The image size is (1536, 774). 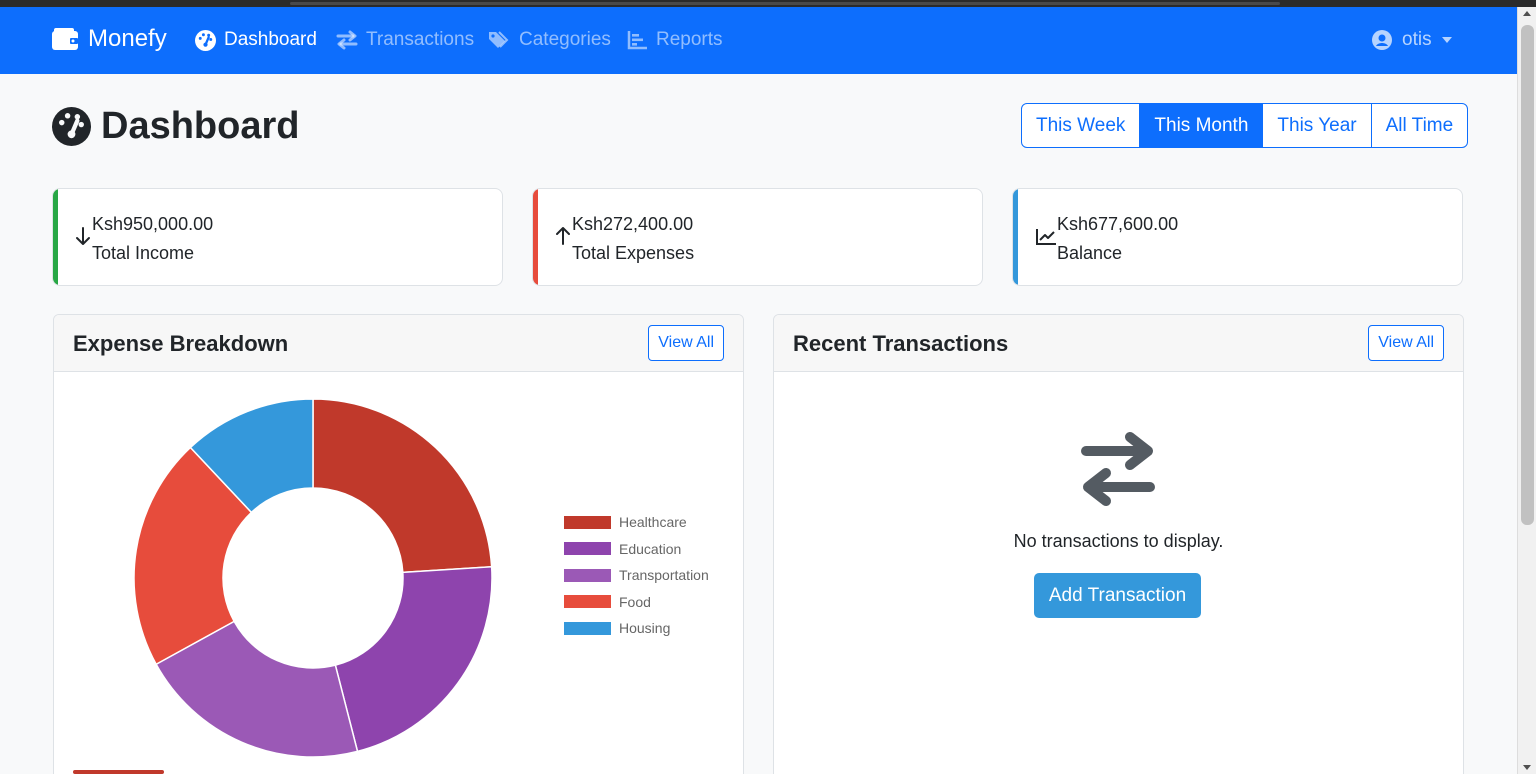 I want to click on legend-item-transportation: Transportation, so click(x=636, y=575).